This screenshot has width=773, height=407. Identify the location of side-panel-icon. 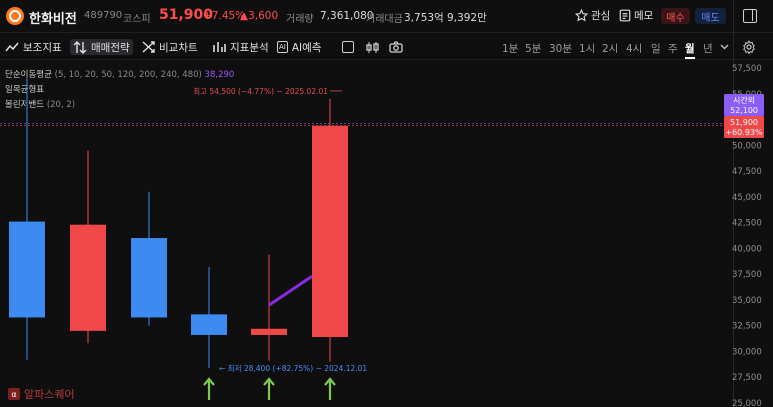
(750, 16).